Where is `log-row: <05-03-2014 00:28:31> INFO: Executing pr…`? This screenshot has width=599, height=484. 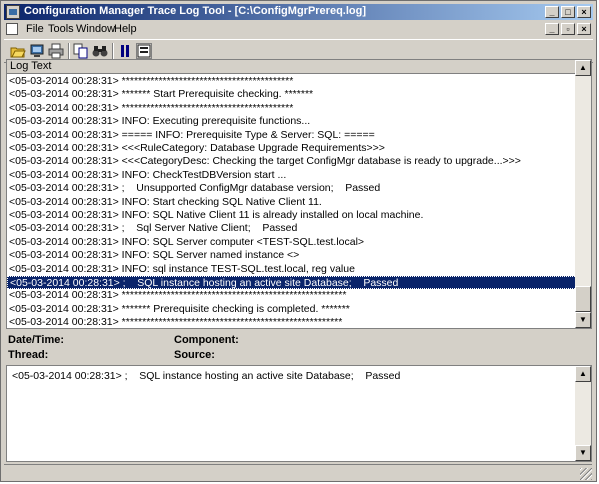 log-row: <05-03-2014 00:28:31> INFO: Executing pr… is located at coordinates (292, 121).